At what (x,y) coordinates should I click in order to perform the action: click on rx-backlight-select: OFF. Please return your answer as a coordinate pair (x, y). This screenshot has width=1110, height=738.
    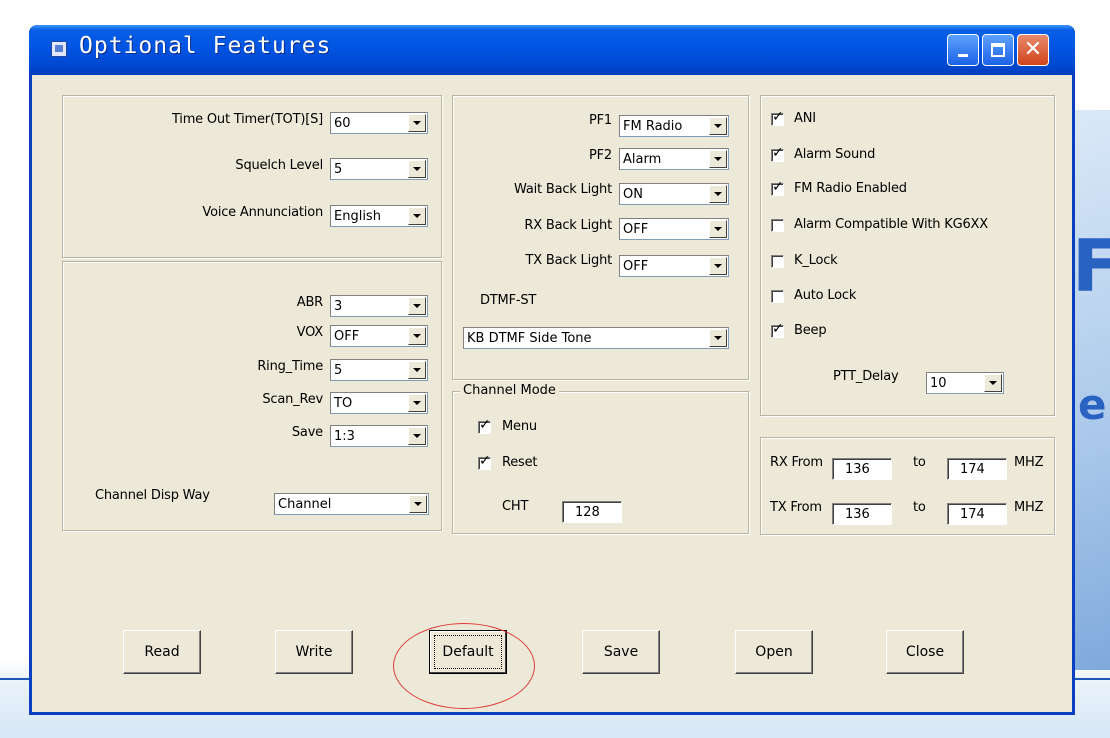
    Looking at the image, I should click on (674, 229).